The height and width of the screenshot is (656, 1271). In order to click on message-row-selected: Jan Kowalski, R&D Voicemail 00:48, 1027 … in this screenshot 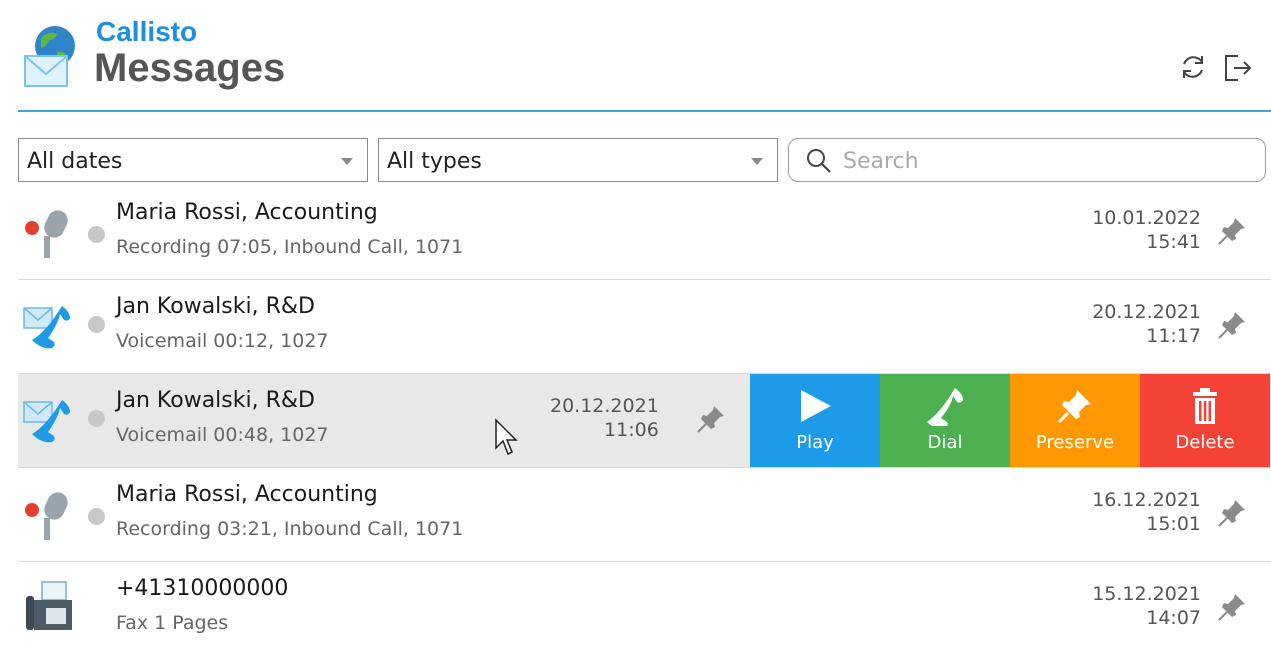, I will do `click(644, 421)`.